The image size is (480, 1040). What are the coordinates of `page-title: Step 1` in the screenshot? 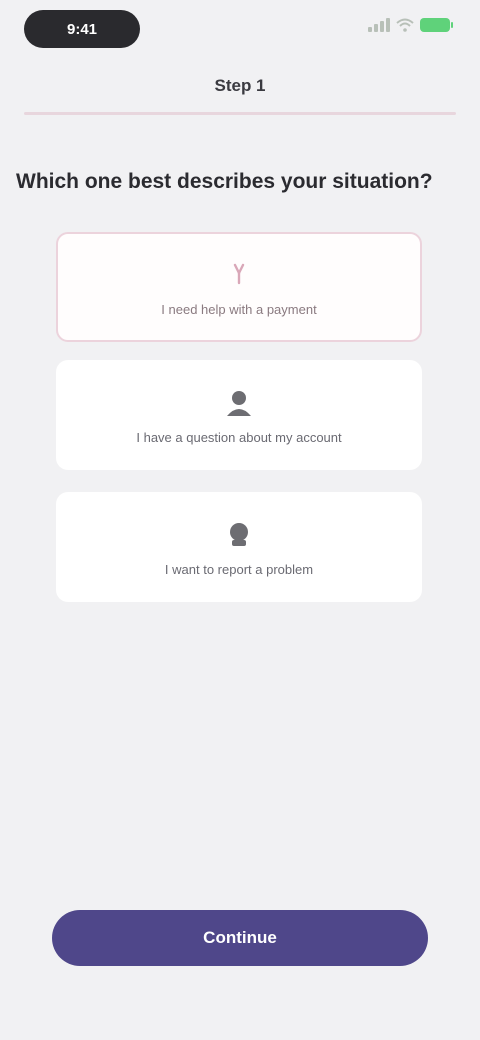 It's located at (240, 85).